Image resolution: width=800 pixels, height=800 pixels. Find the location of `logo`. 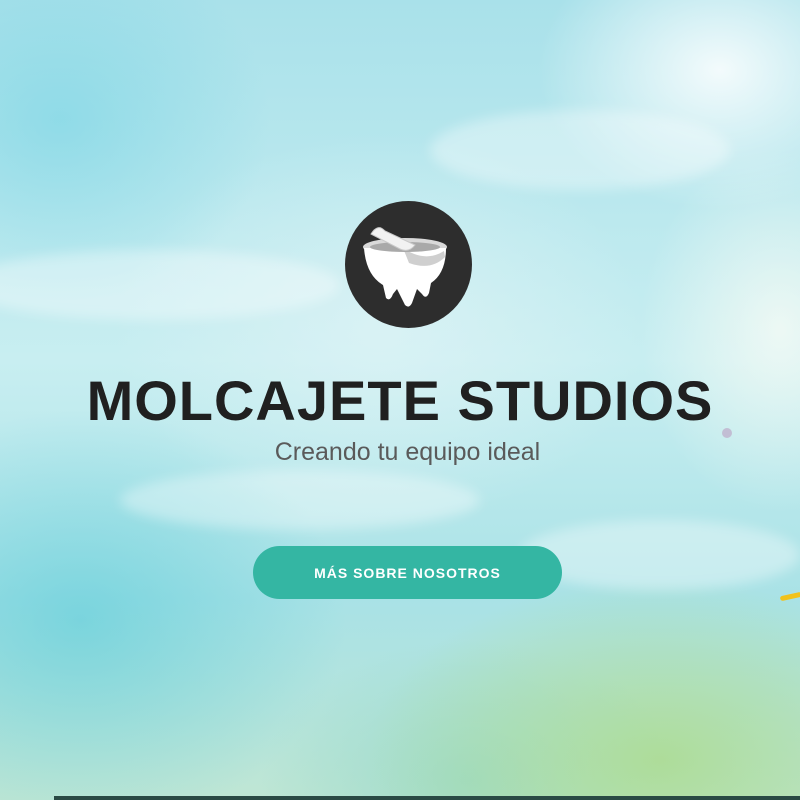

logo is located at coordinates (408, 264).